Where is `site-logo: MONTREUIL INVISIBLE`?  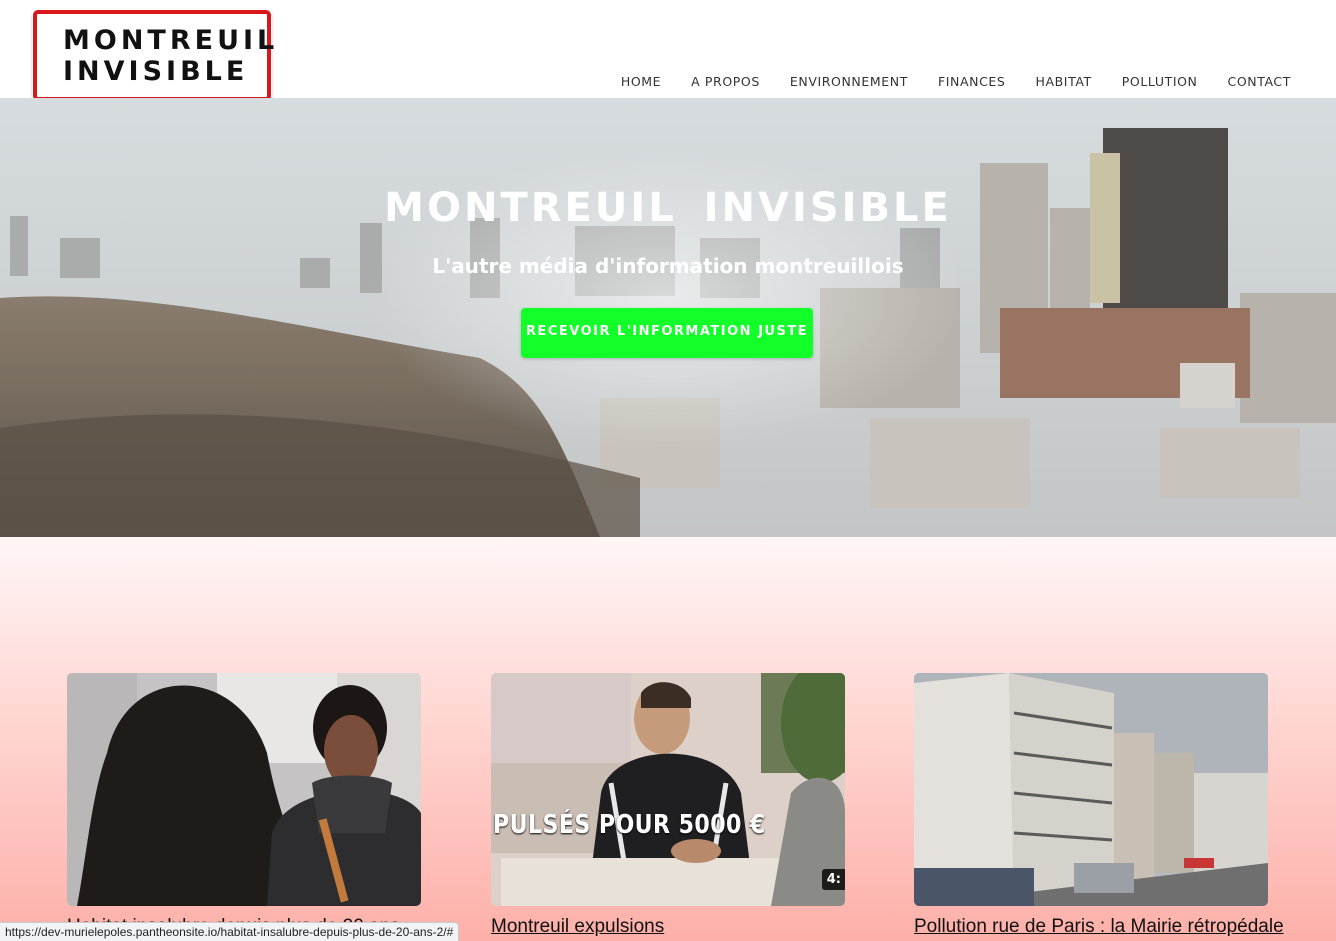
site-logo: MONTREUIL INVISIBLE is located at coordinates (156, 55).